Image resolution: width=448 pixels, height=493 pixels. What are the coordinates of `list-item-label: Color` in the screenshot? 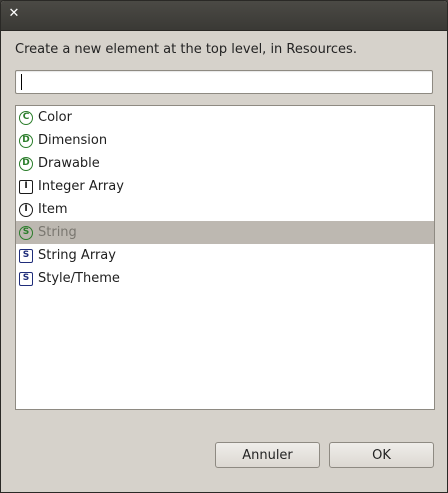 It's located at (55, 117).